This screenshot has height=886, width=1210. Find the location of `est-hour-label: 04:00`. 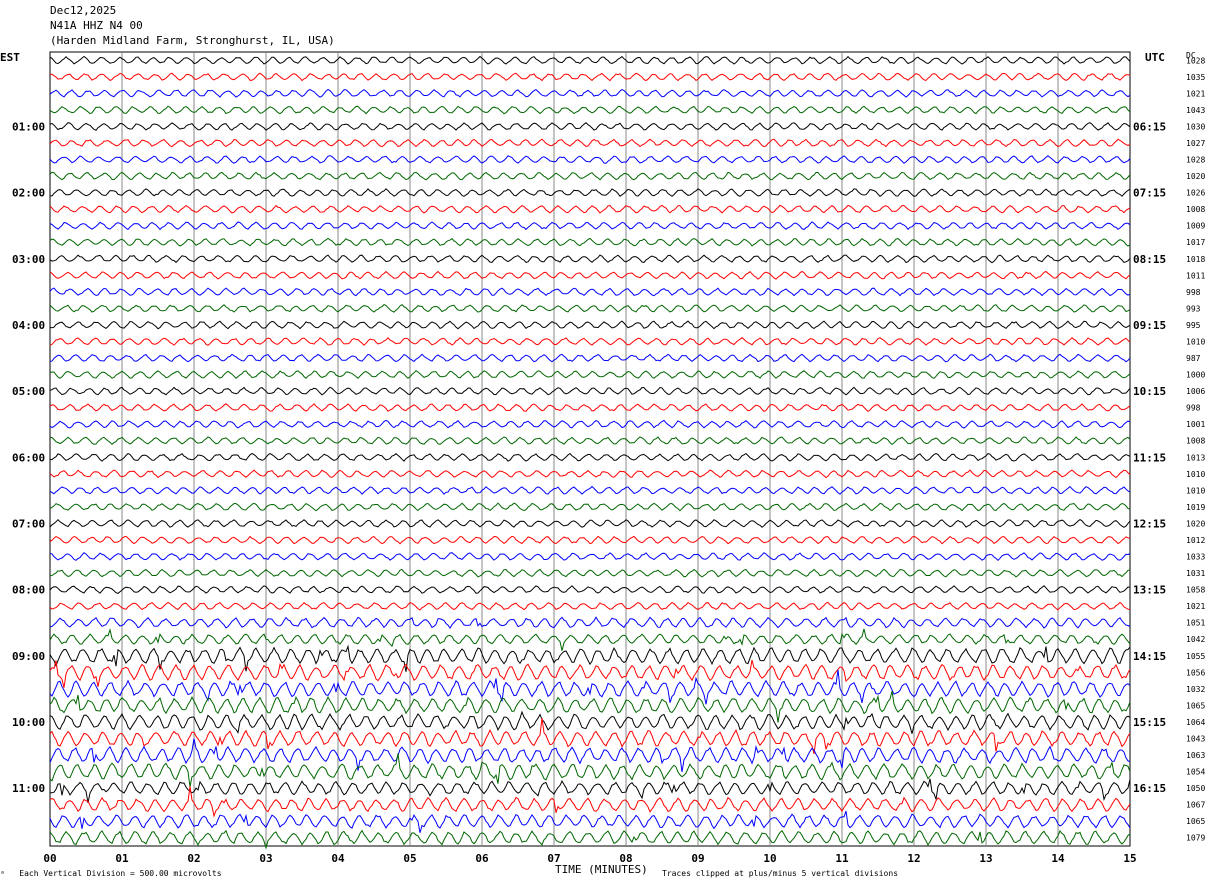

est-hour-label: 04:00 is located at coordinates (28, 325).